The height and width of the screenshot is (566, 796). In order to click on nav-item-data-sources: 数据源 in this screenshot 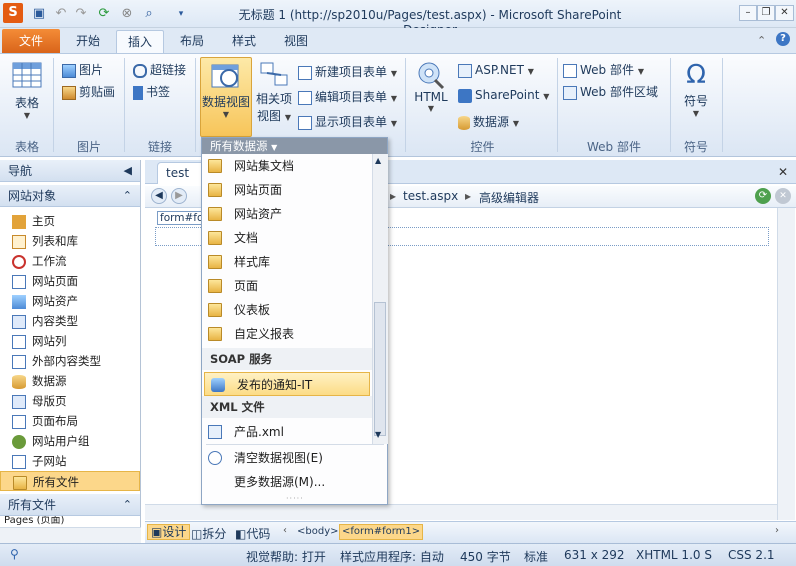, I will do `click(70, 381)`.